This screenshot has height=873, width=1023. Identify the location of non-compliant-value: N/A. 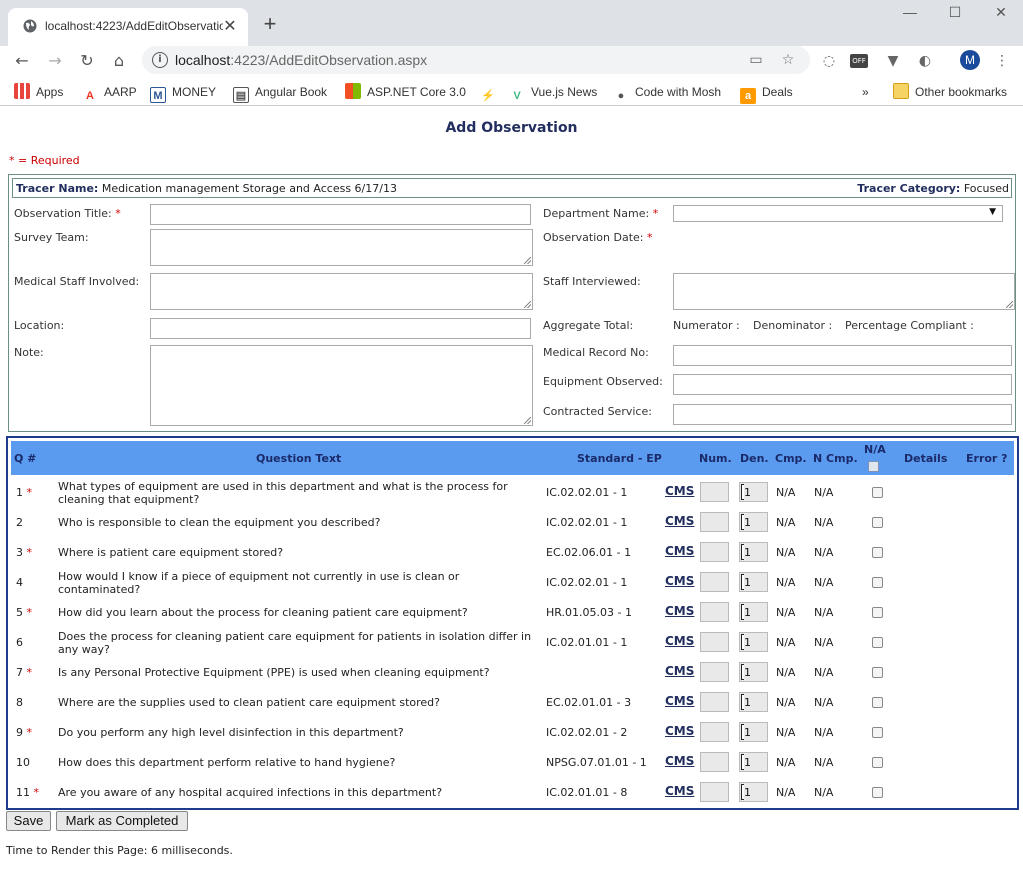
(824, 792).